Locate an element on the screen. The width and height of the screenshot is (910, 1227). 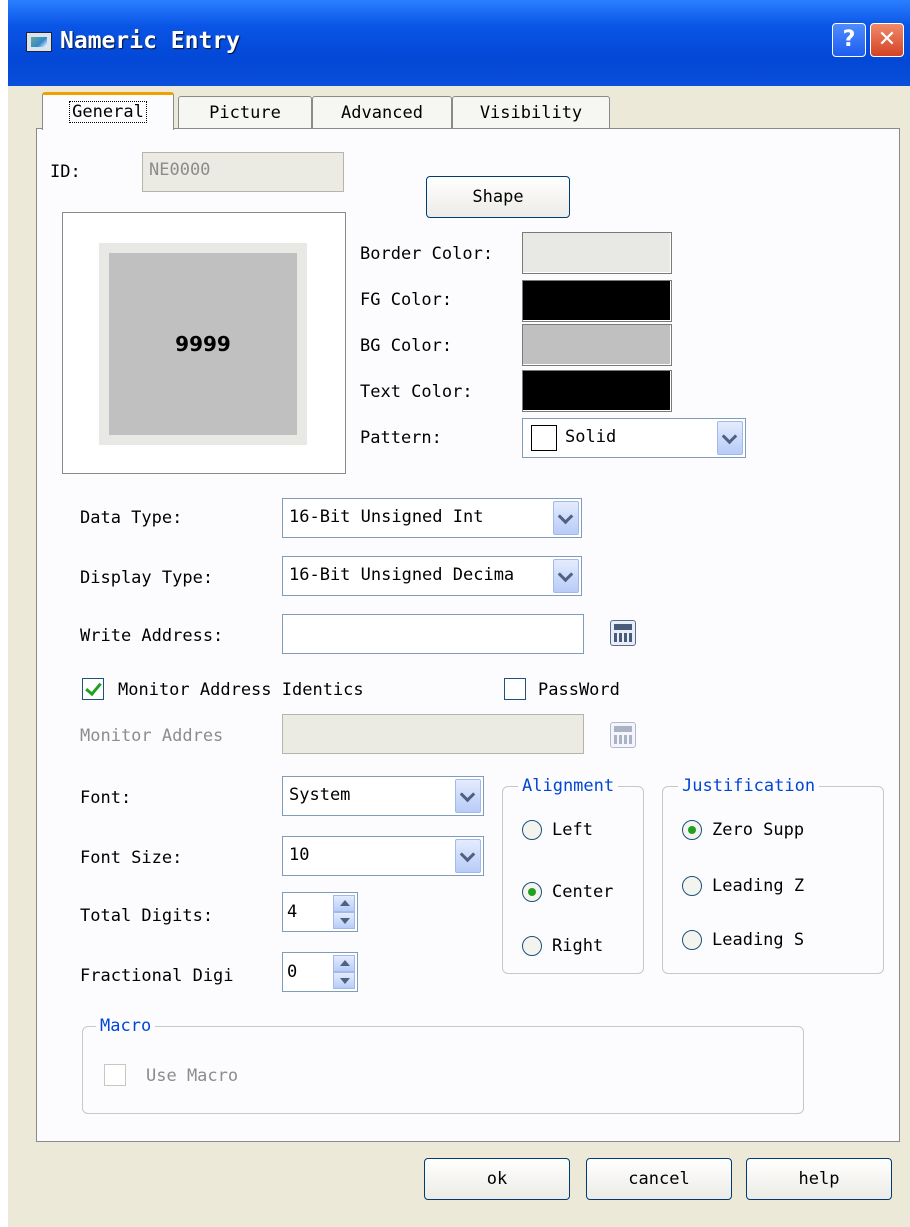
preview-border: 9999 is located at coordinates (203, 344).